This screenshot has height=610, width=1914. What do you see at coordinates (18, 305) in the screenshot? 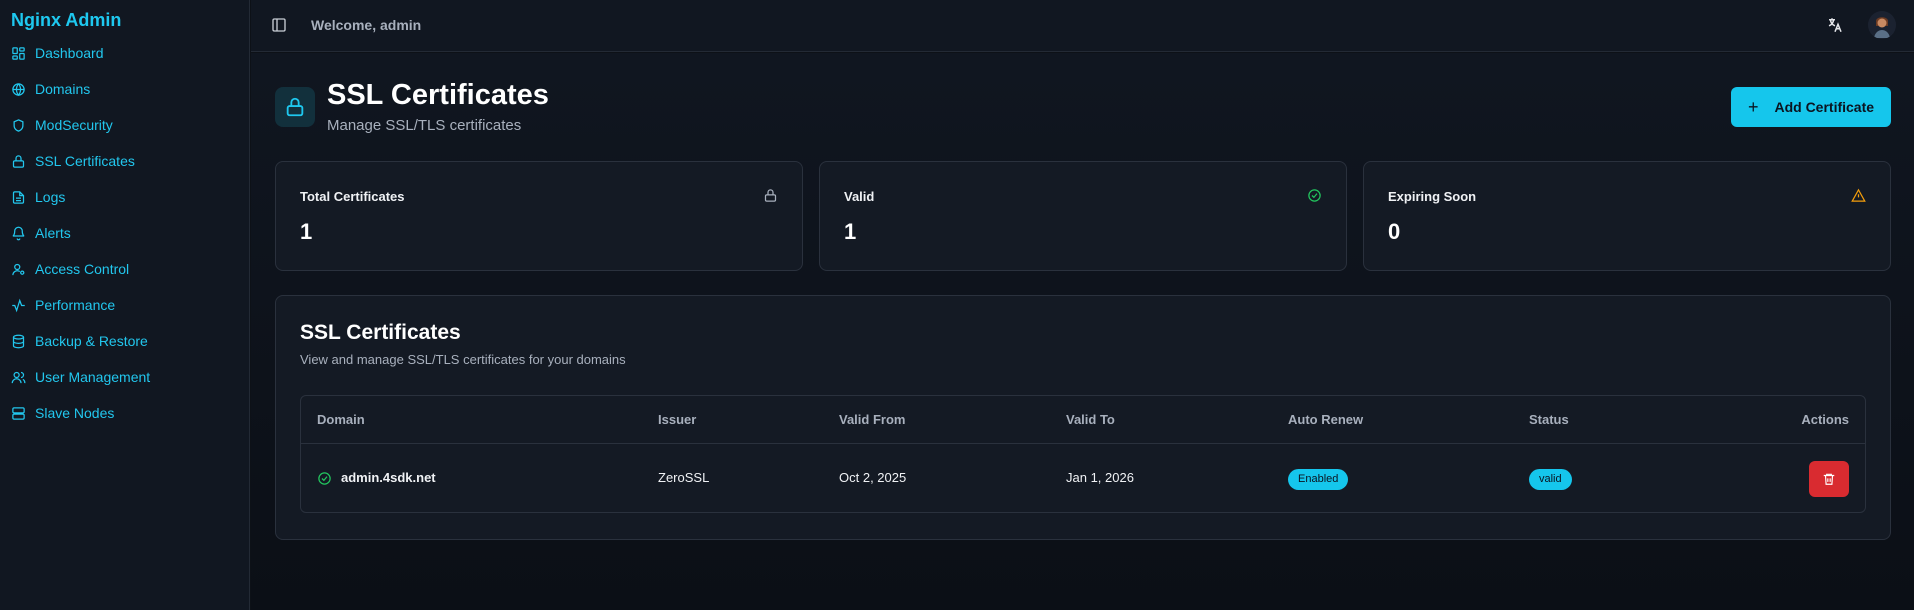
I see `activity-icon` at bounding box center [18, 305].